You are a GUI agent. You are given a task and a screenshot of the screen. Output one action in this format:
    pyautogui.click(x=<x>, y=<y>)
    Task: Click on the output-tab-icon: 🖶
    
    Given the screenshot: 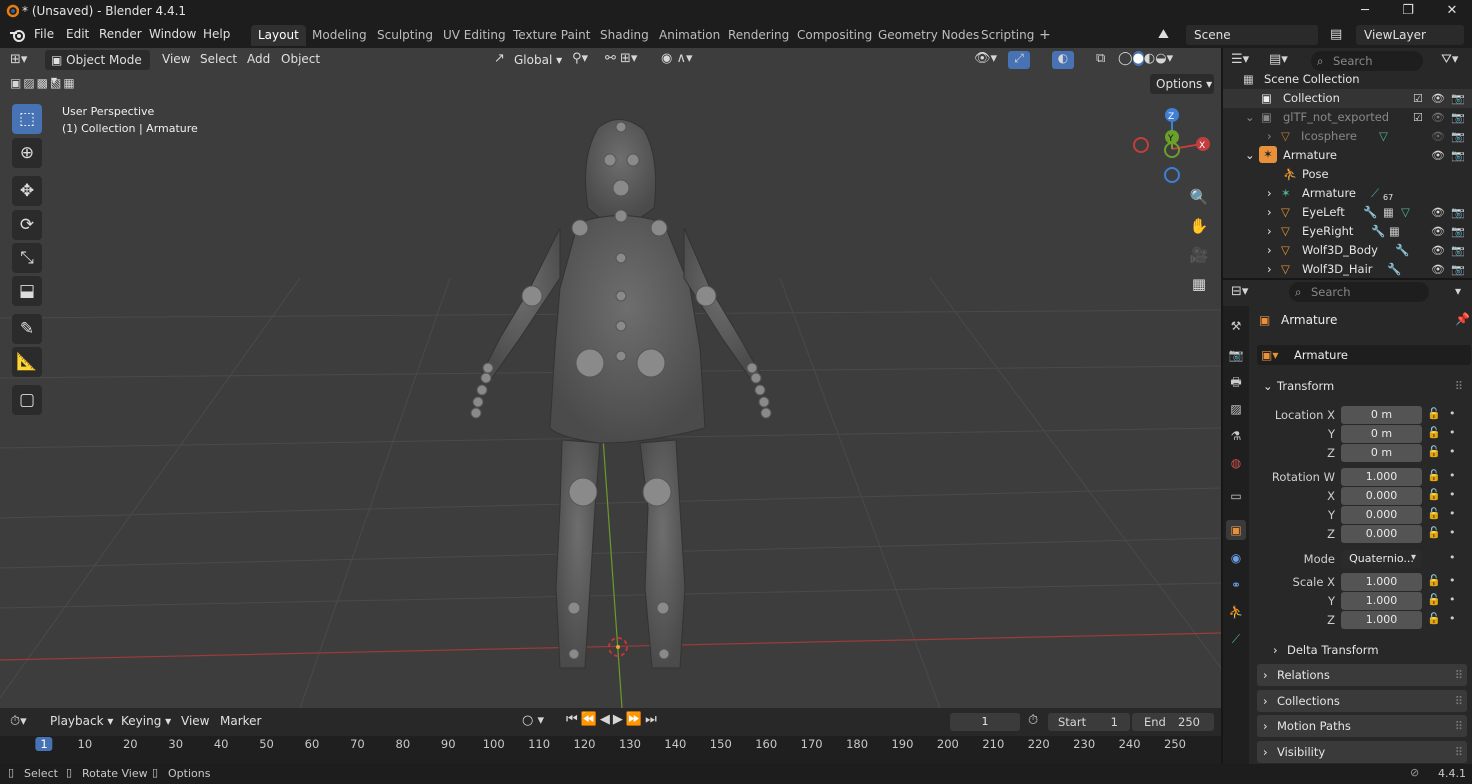 What is the action you would take?
    pyautogui.click(x=1236, y=382)
    